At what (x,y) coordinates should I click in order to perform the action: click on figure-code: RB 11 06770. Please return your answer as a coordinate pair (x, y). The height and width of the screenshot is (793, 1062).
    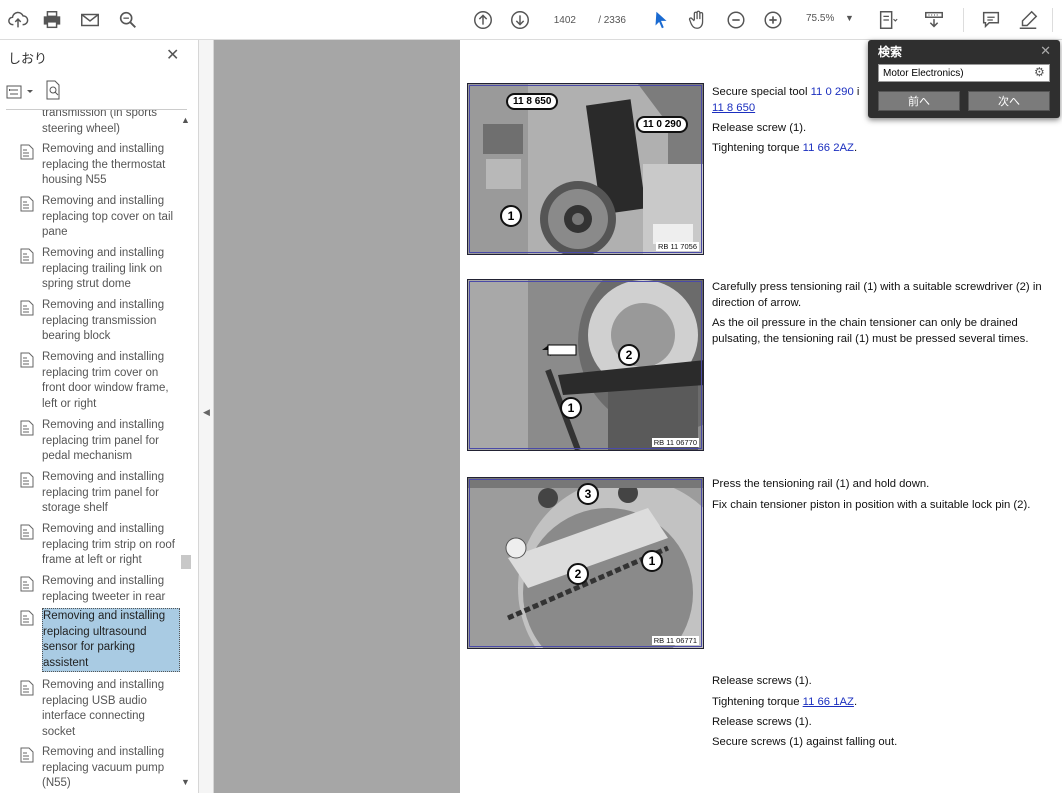
    Looking at the image, I should click on (675, 442).